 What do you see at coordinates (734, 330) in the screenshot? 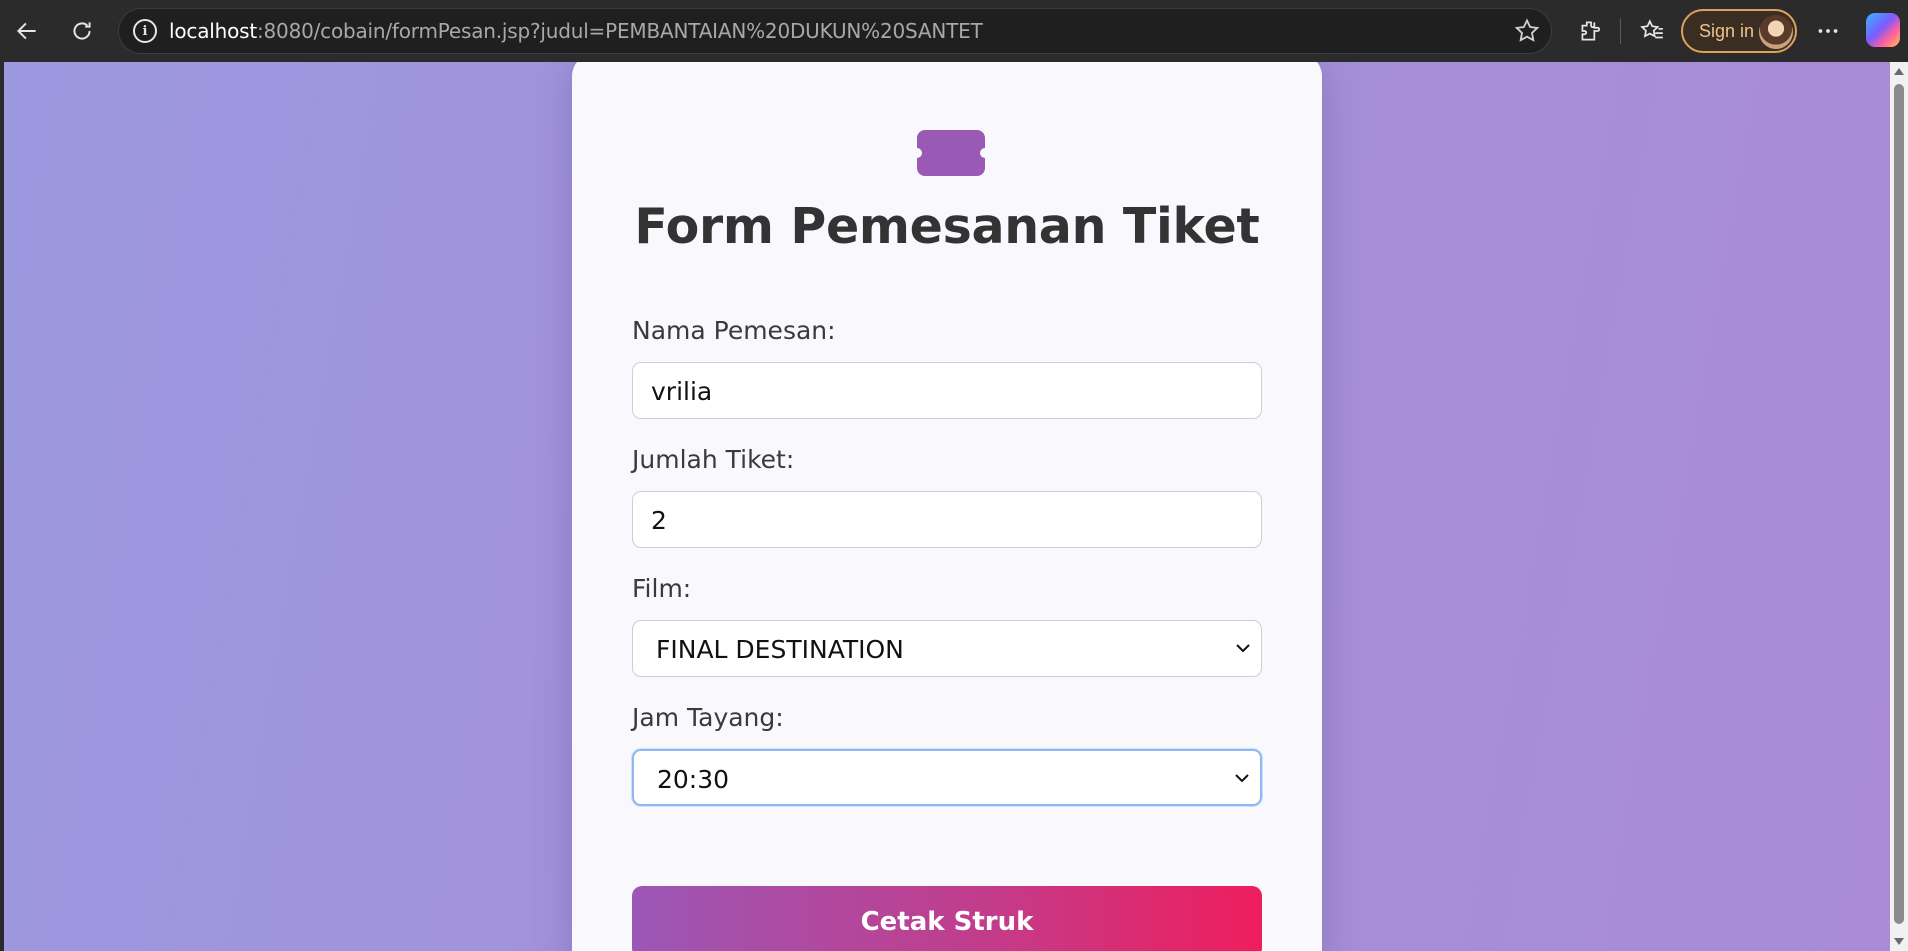
I see `name-label: Nama Pemesan:` at bounding box center [734, 330].